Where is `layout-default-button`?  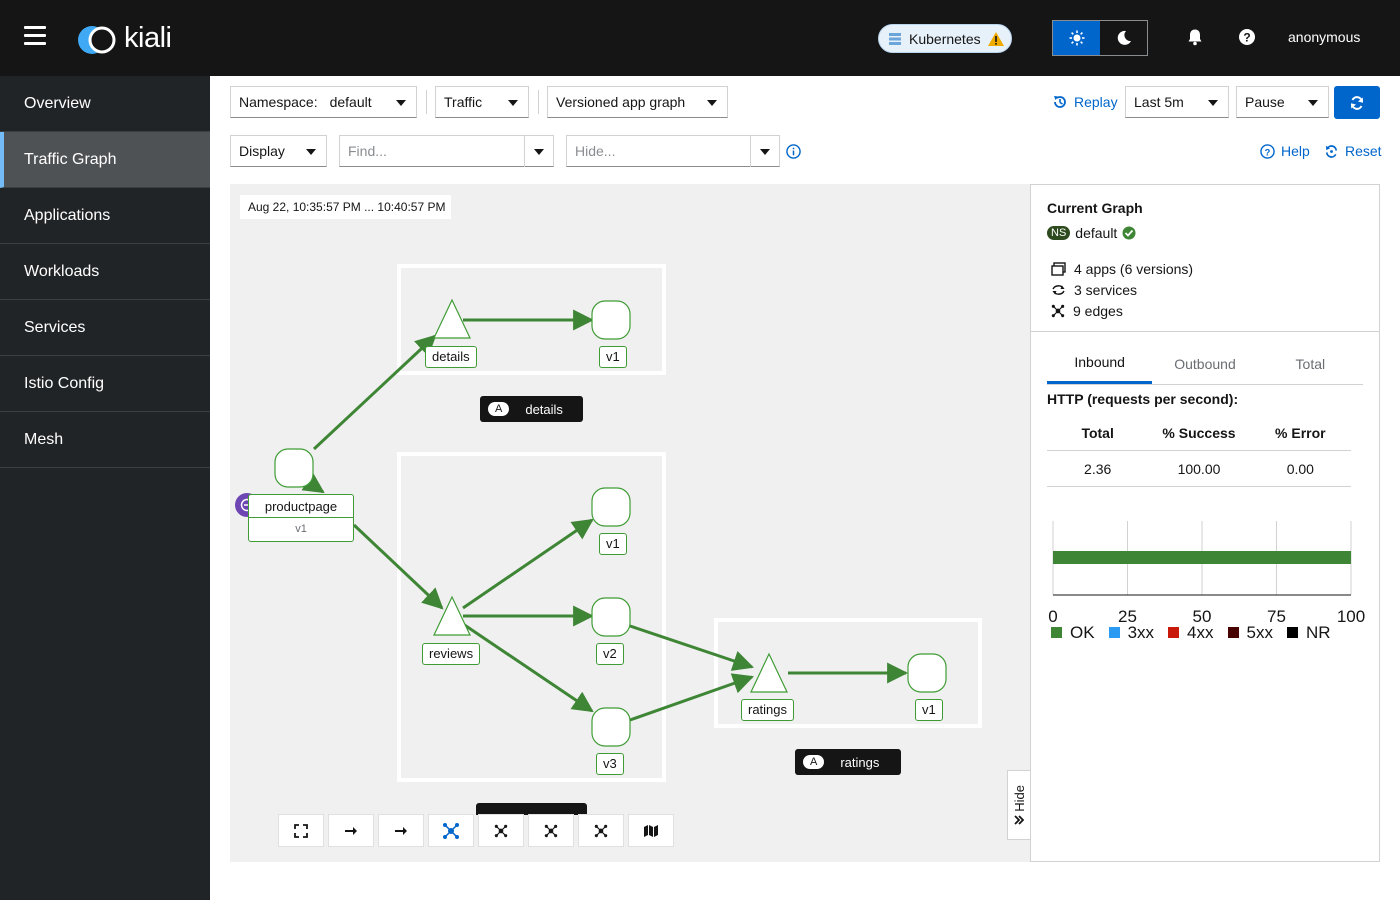
layout-default-button is located at coordinates (351, 830).